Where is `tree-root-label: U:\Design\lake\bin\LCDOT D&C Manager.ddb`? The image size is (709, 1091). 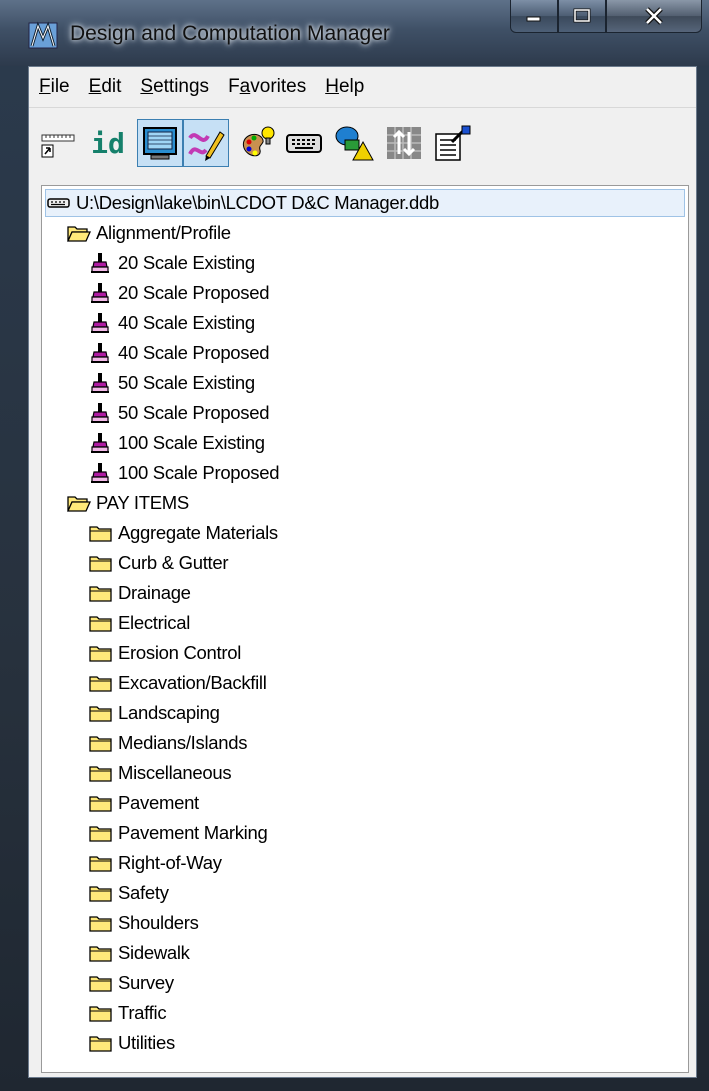 tree-root-label: U:\Design\lake\bin\LCDOT D&C Manager.ddb is located at coordinates (257, 202).